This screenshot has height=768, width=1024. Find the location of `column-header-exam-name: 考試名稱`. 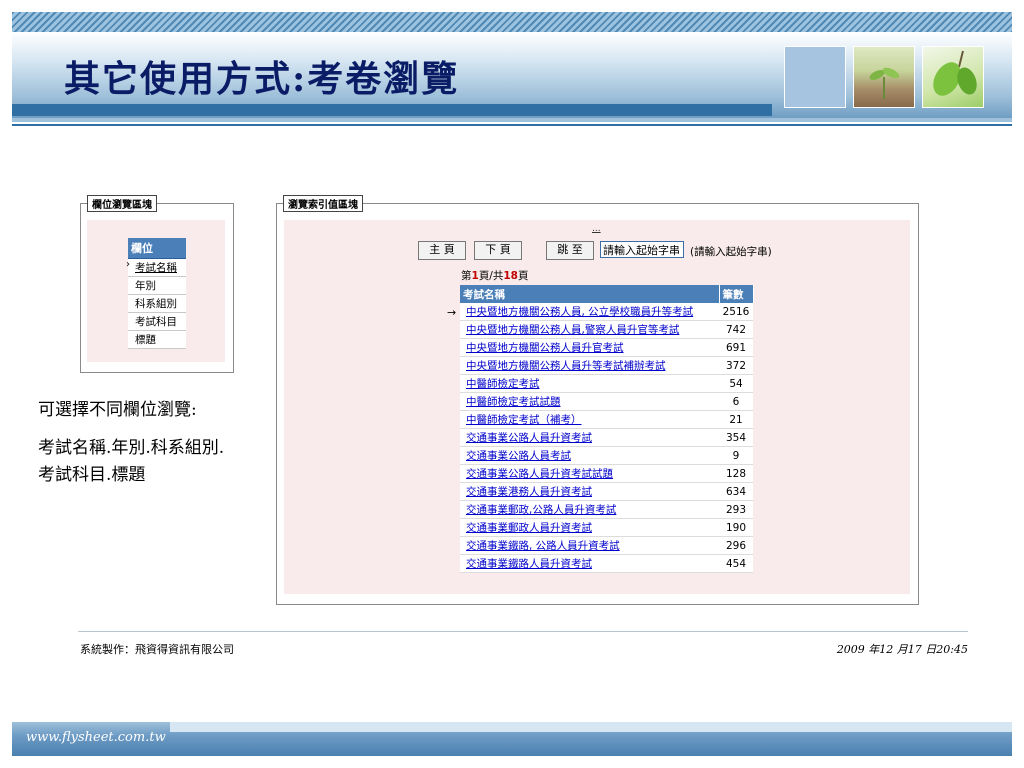

column-header-exam-name: 考試名稱 is located at coordinates (590, 294).